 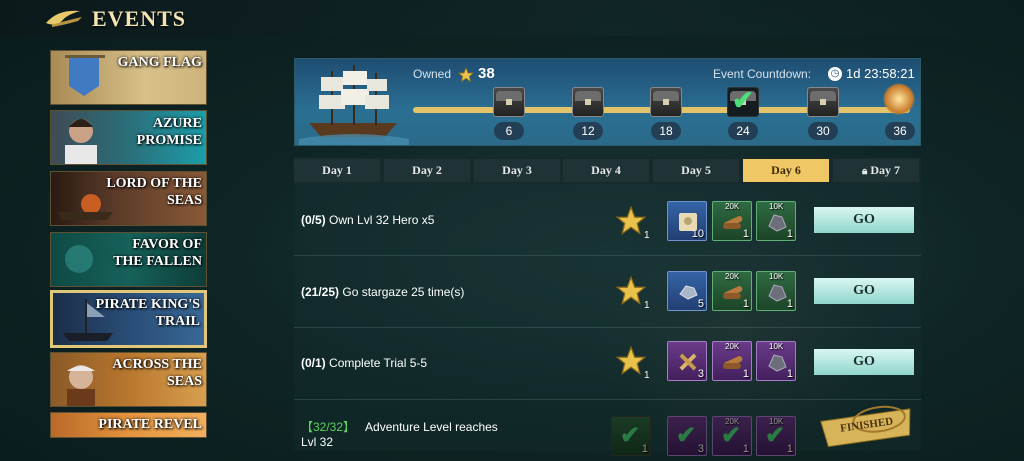 I want to click on milestone-value: 24, so click(x=743, y=131).